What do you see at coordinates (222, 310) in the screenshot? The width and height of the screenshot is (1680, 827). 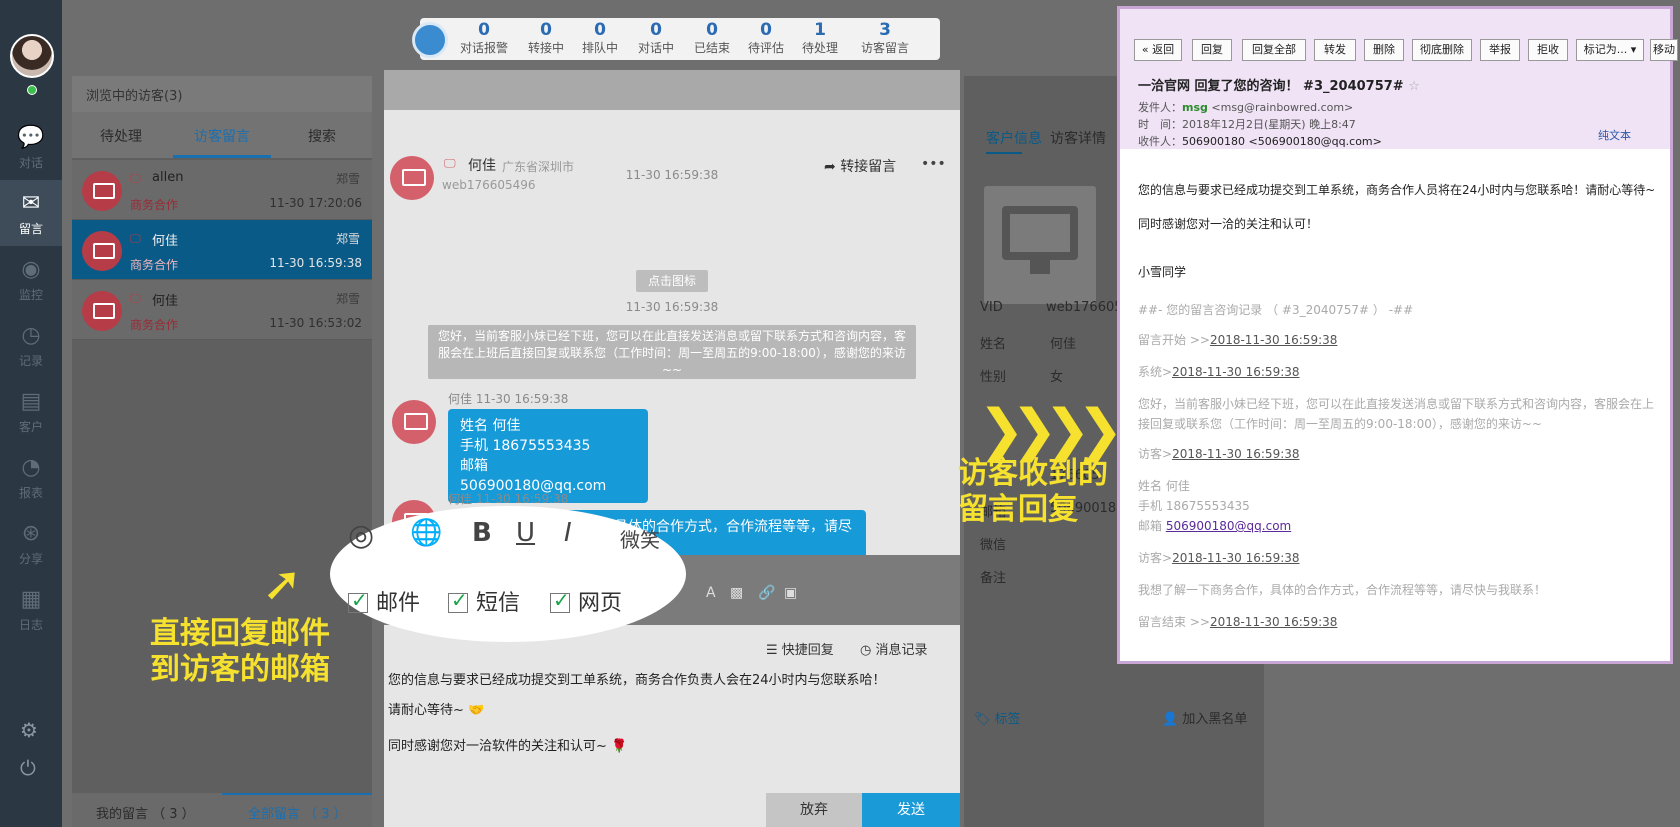 I see `visitor-row: 🖵 何佳 郑雪 商务合作 11-30 16:53:02` at bounding box center [222, 310].